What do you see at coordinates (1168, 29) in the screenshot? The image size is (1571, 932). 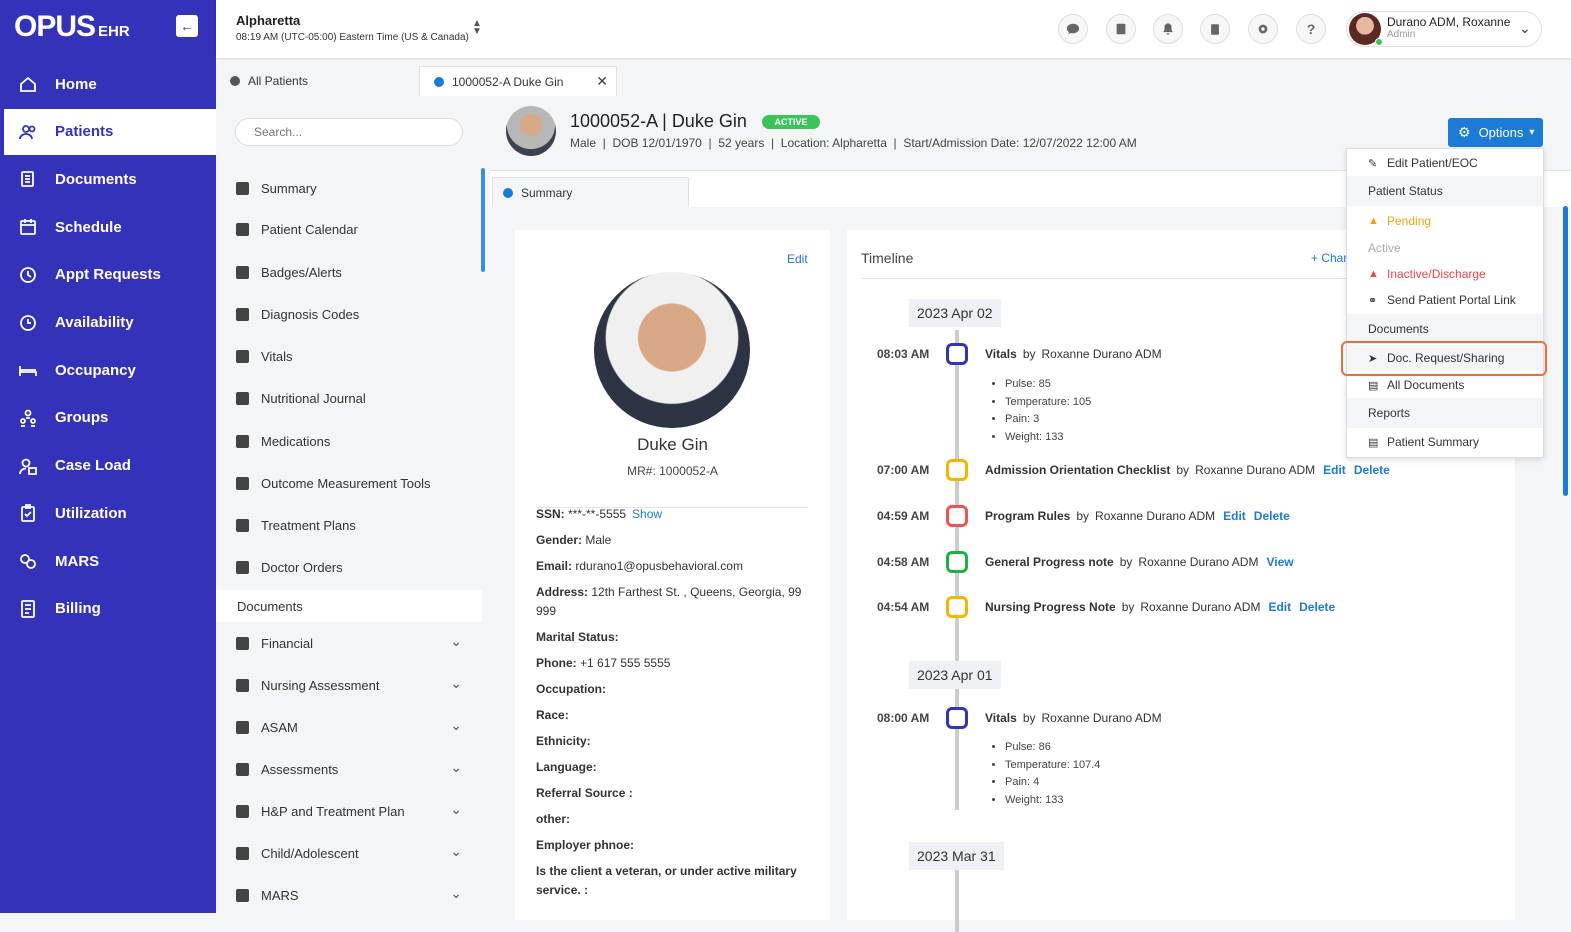 I see `bell-icon` at bounding box center [1168, 29].